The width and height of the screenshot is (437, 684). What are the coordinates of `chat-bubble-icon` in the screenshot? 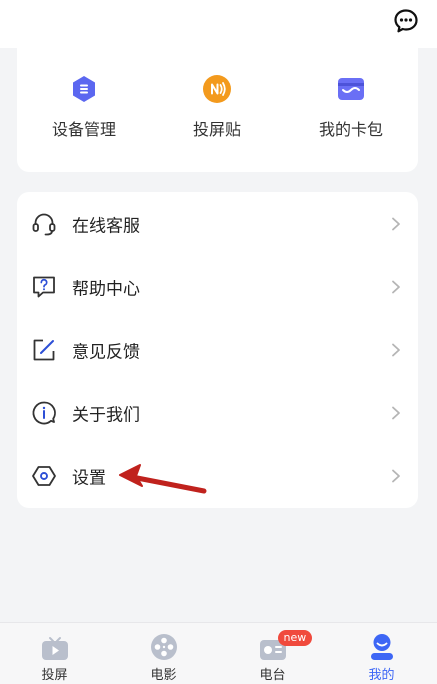 It's located at (406, 21).